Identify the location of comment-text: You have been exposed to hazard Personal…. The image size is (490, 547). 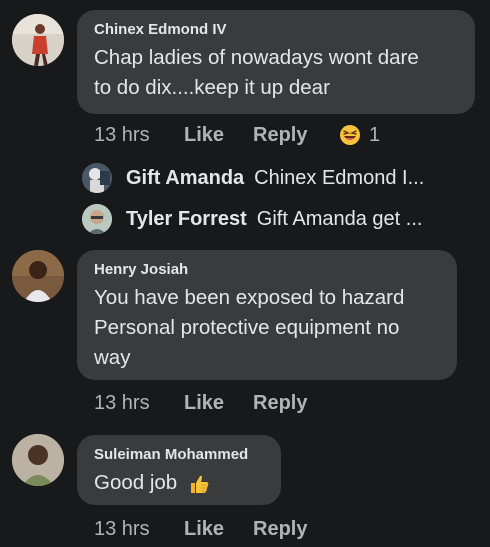
(267, 328).